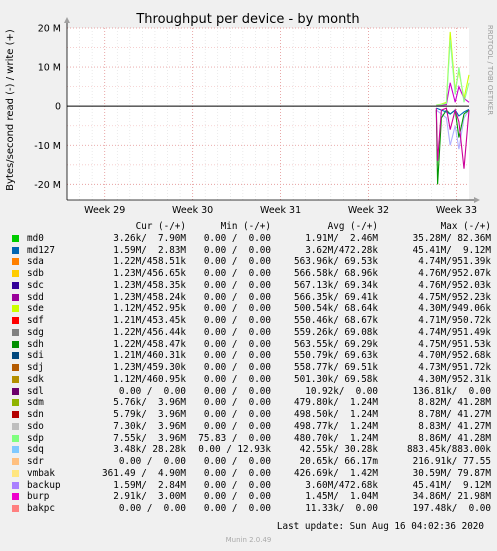  What do you see at coordinates (454, 332) in the screenshot?
I see `legend-max: 4.74M/951.49k` at bounding box center [454, 332].